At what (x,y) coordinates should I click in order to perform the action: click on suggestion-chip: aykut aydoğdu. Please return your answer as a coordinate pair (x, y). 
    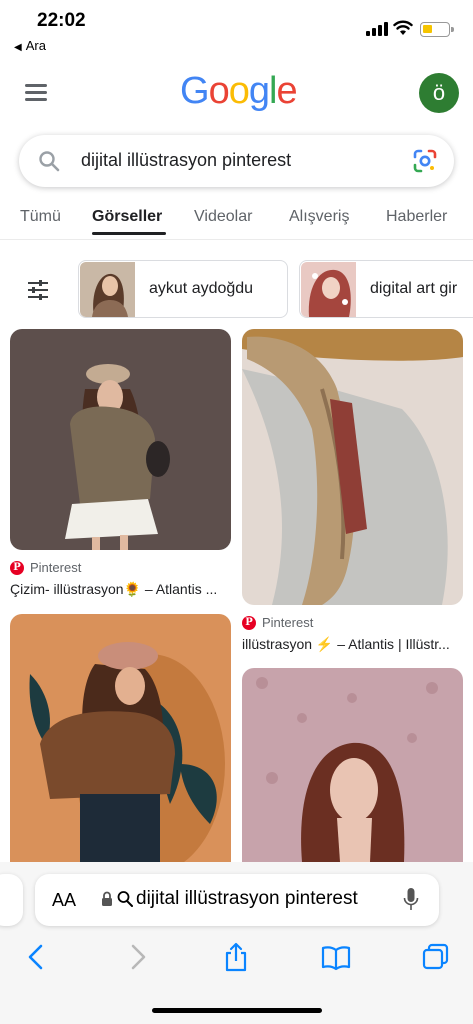
    Looking at the image, I should click on (183, 289).